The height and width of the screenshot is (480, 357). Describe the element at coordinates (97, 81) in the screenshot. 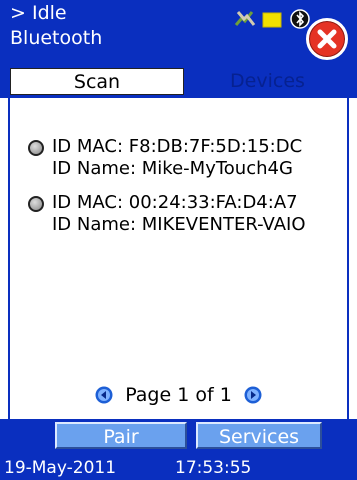

I see `tab-scan: Scan` at that location.